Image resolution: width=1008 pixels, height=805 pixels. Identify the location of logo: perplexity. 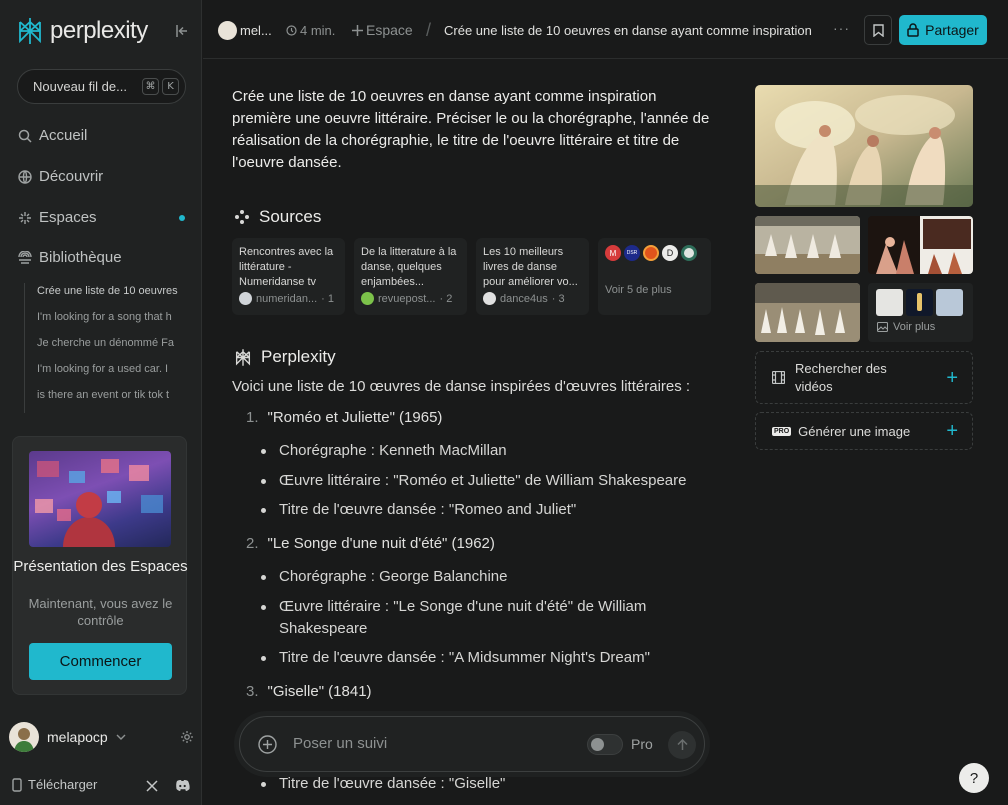
(82, 31).